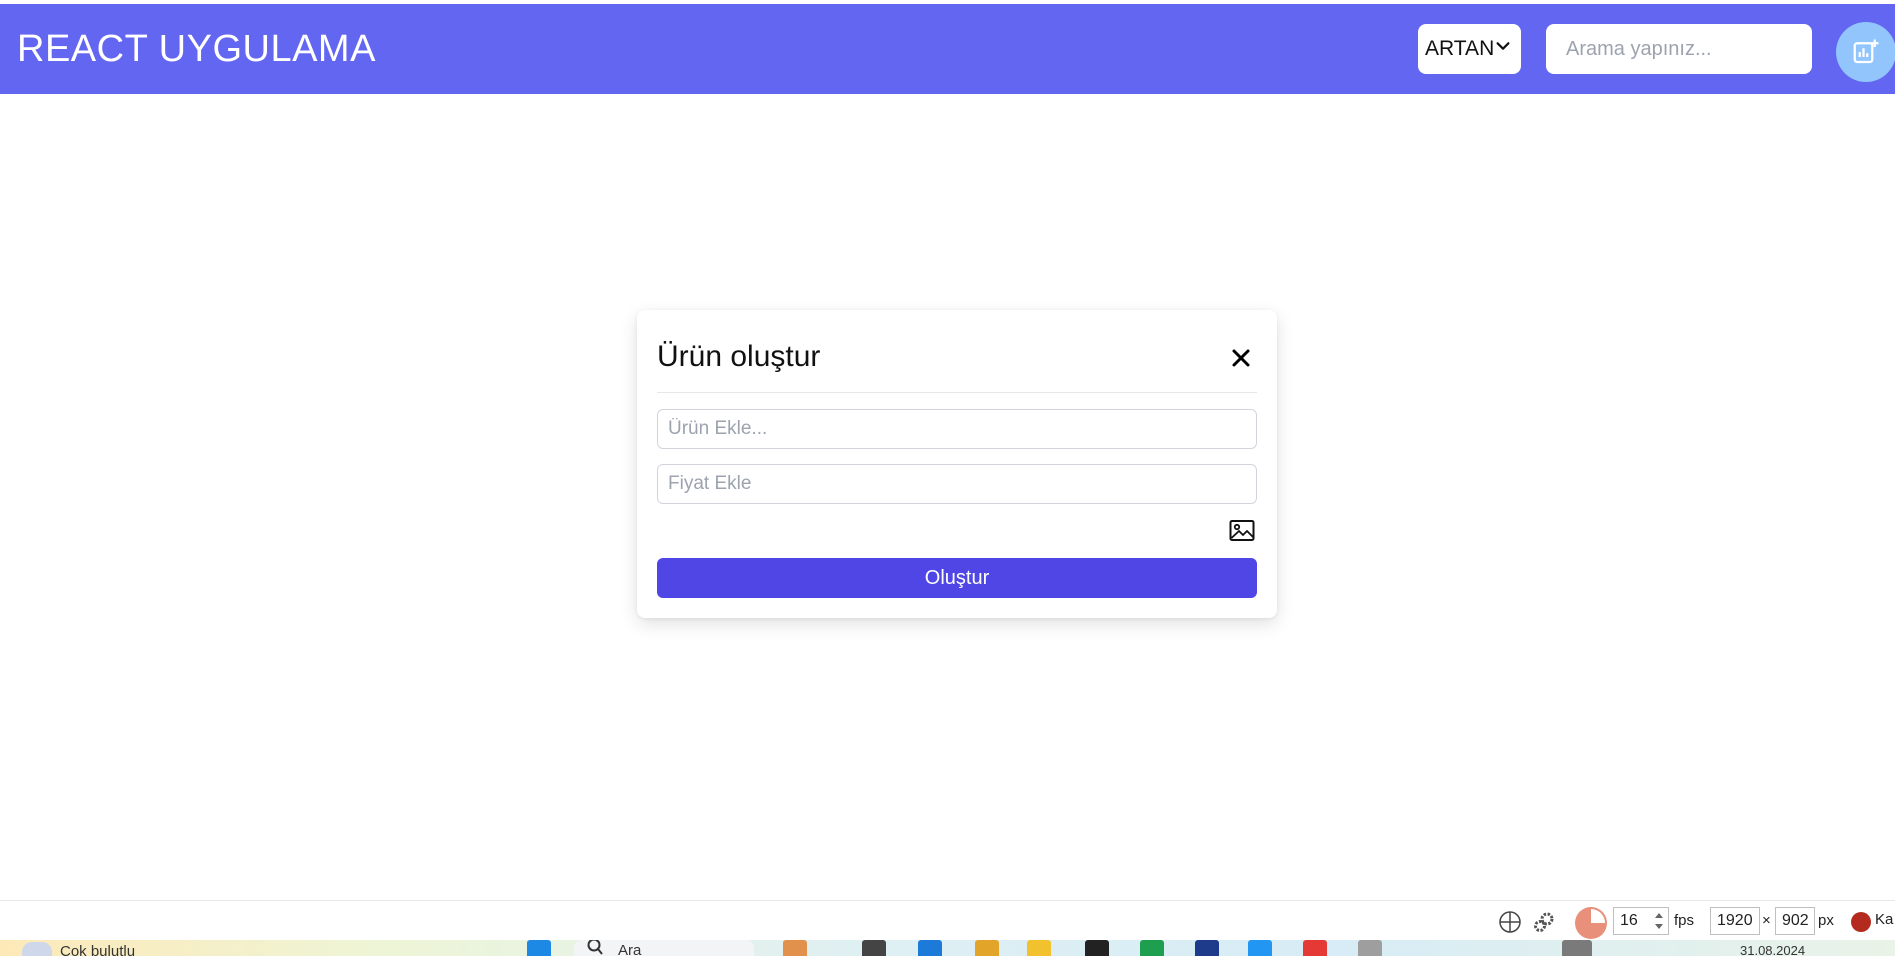 This screenshot has width=1895, height=956. I want to click on taskbar-search: Ara, so click(664, 948).